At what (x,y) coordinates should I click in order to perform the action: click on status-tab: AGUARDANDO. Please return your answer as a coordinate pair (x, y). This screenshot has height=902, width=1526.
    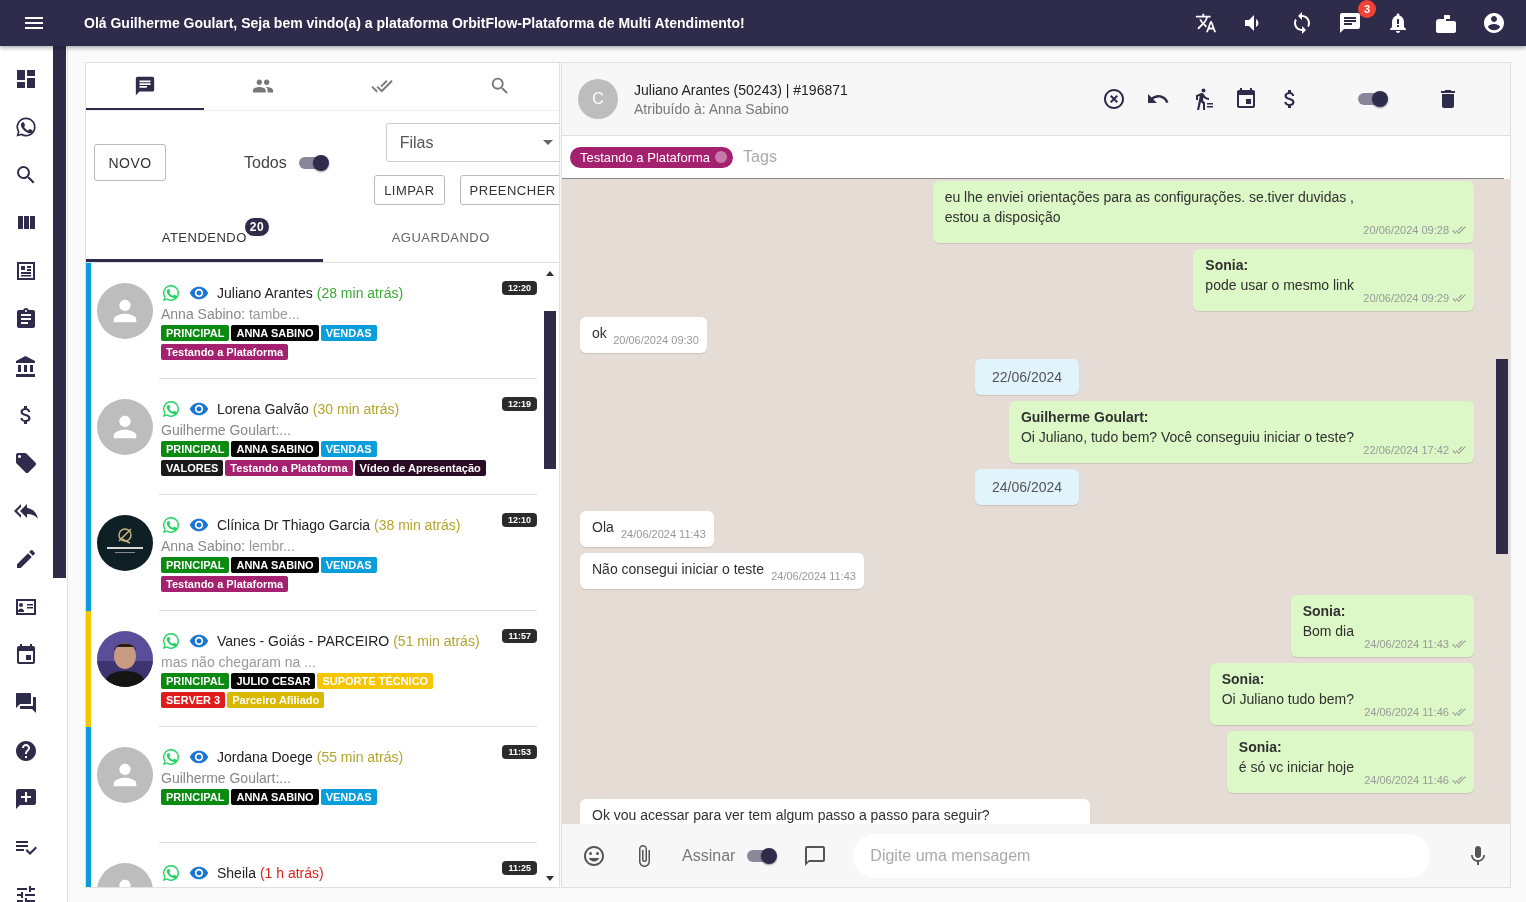
    Looking at the image, I should click on (440, 239).